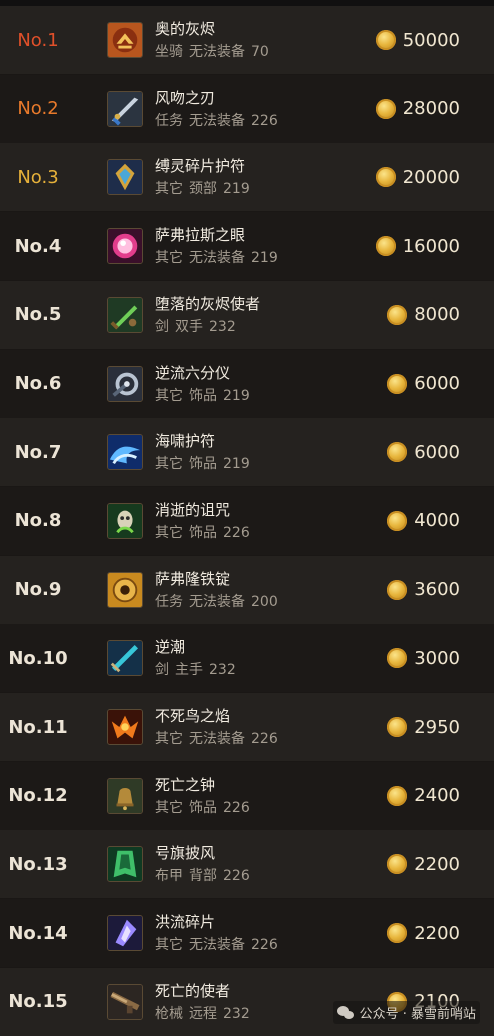  Describe the element at coordinates (38, 246) in the screenshot. I see `rank-label: No.4` at that location.